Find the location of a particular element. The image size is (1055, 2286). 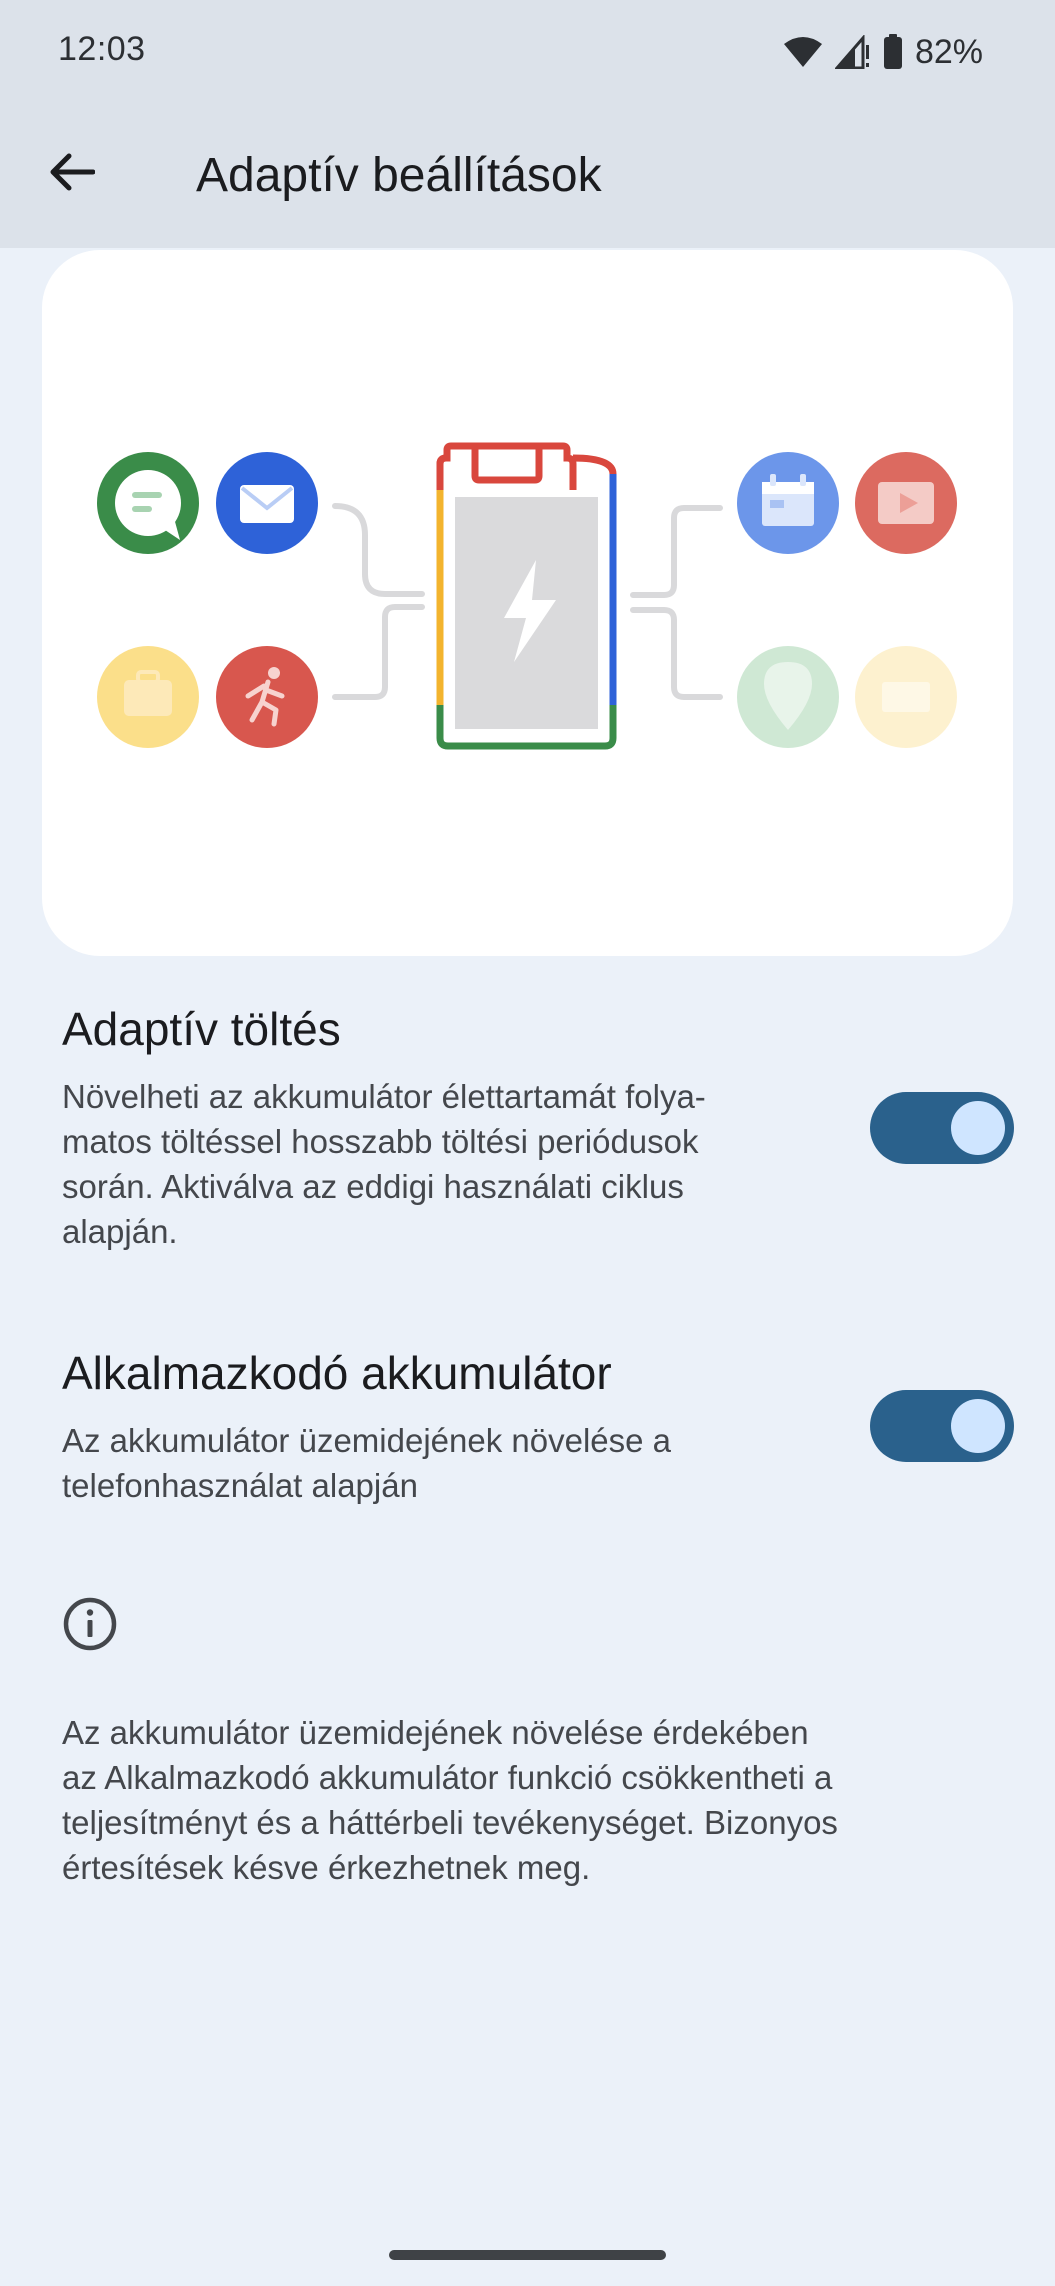

status-time: 12:03 is located at coordinates (102, 49).